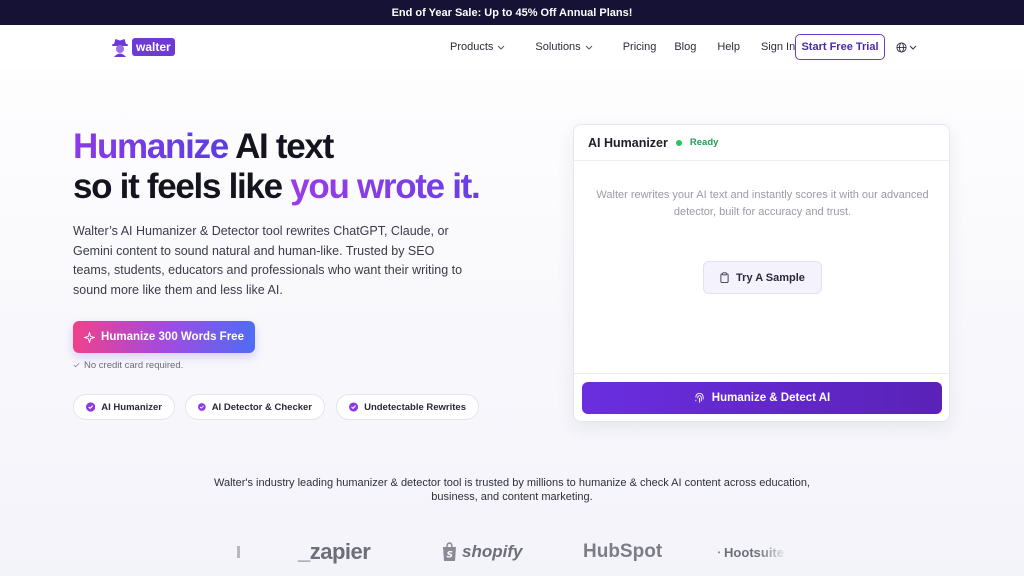 This screenshot has width=1024, height=576. I want to click on nav-help-label: Help, so click(728, 47).